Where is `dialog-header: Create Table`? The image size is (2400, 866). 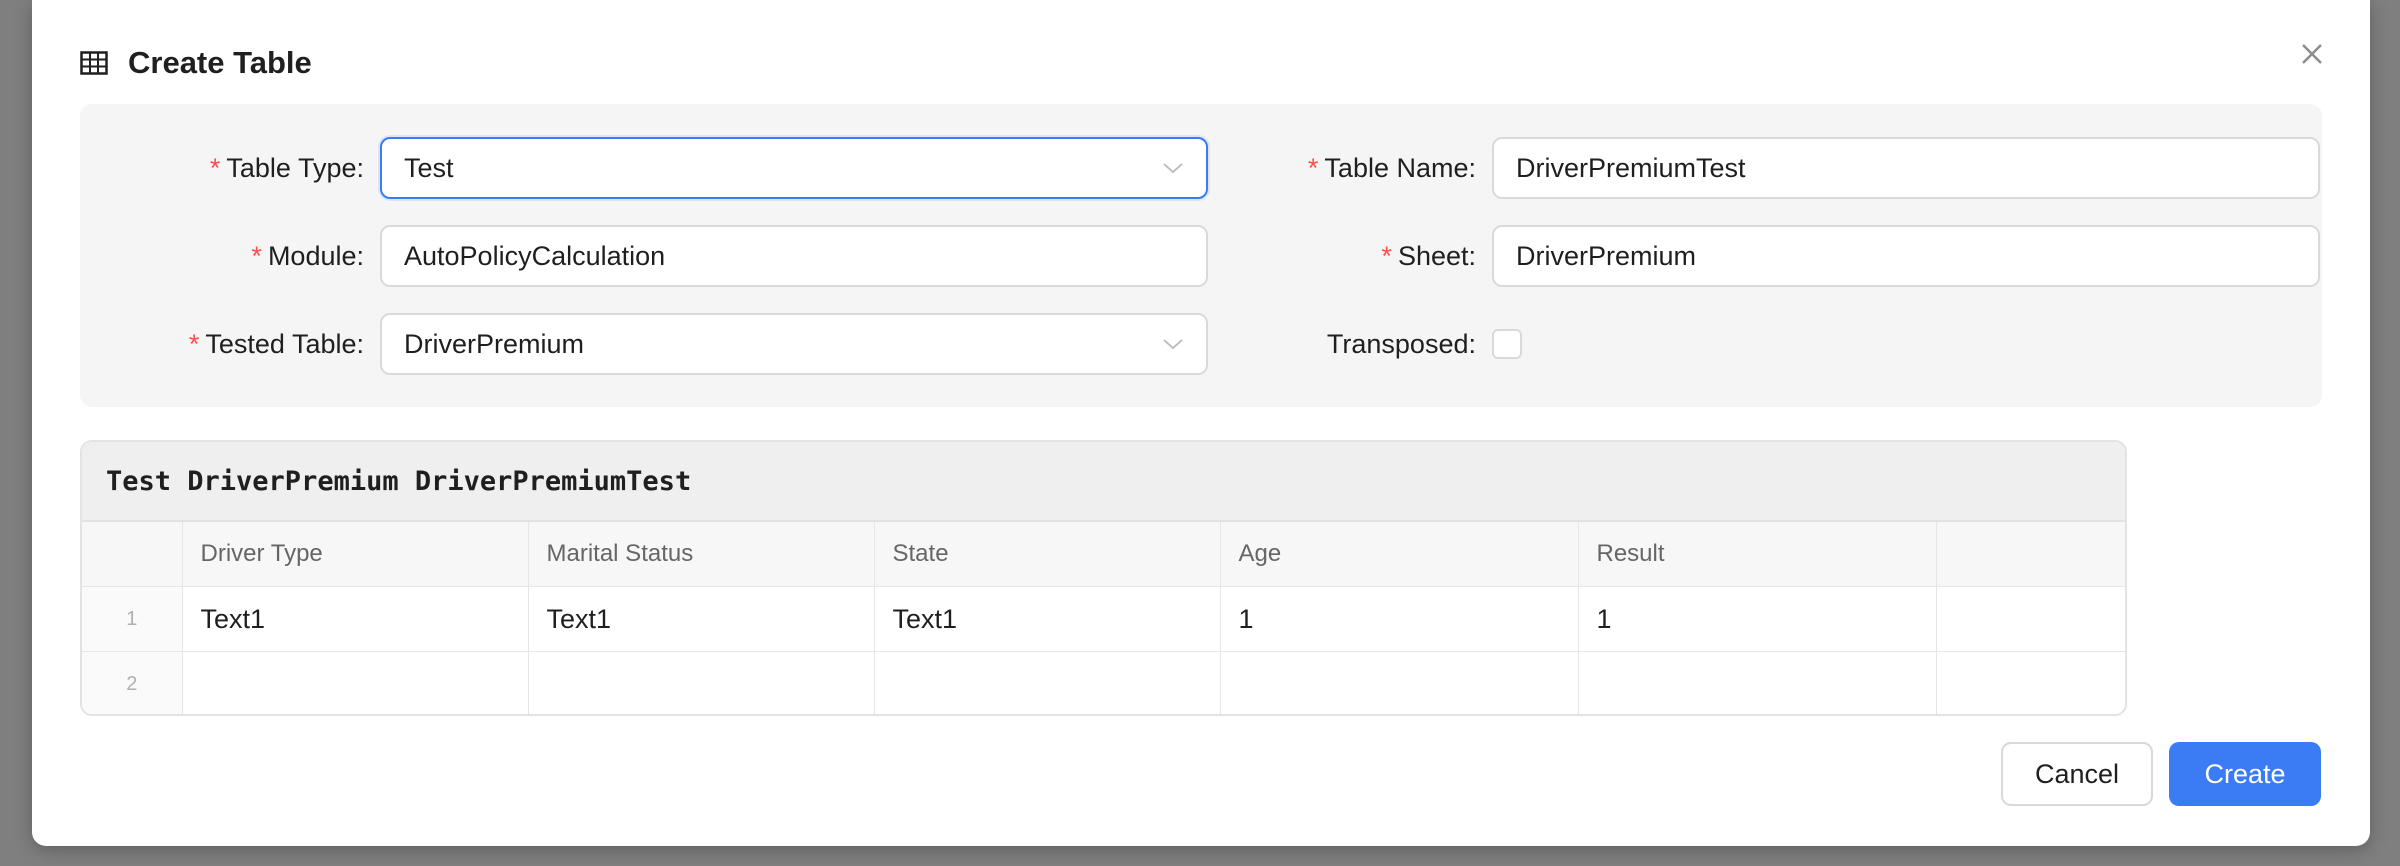 dialog-header: Create Table is located at coordinates (196, 63).